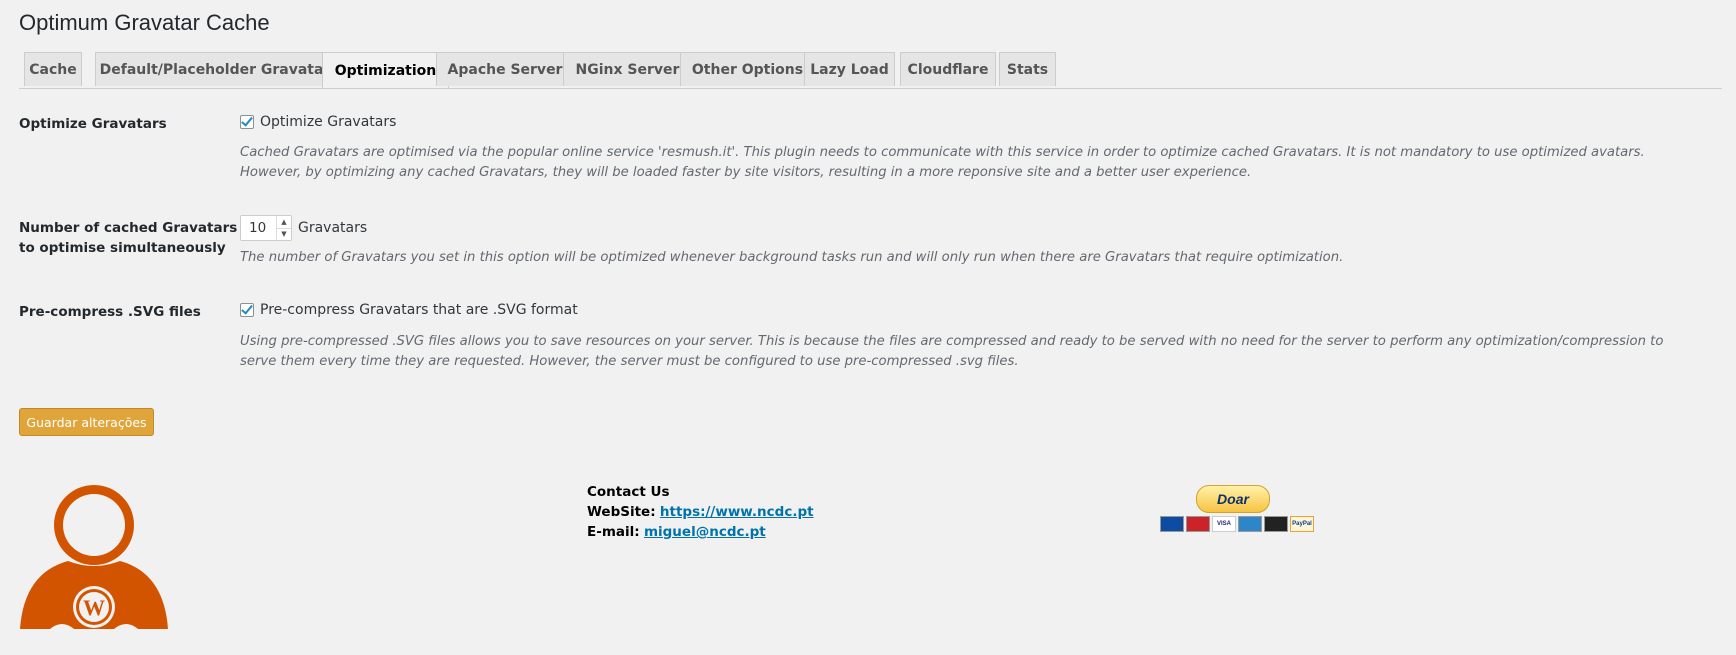  Describe the element at coordinates (247, 122) in the screenshot. I see `optimize-gravatars-checkbox` at that location.